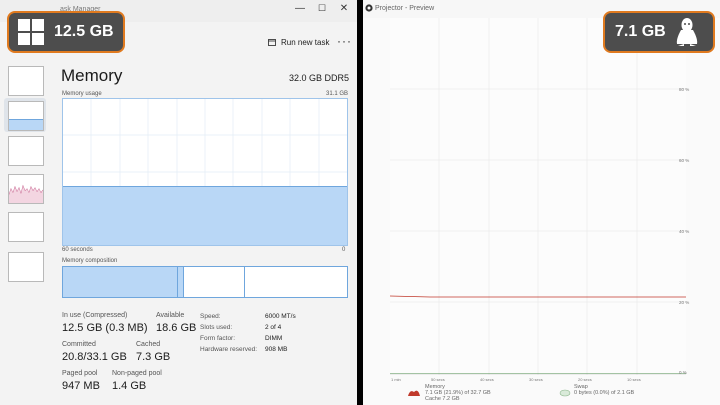 The image size is (720, 405). I want to click on swap-legend-icon, so click(565, 393).